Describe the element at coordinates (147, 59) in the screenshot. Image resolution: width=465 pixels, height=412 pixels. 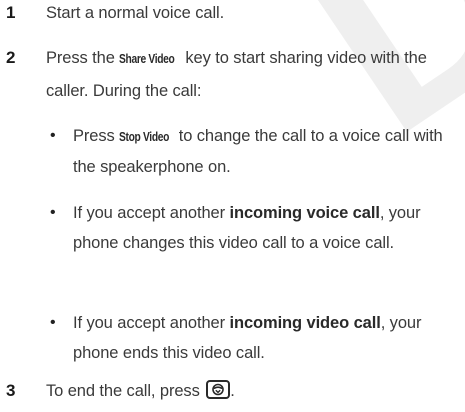
I see `share-video-key-label: Share Video` at that location.